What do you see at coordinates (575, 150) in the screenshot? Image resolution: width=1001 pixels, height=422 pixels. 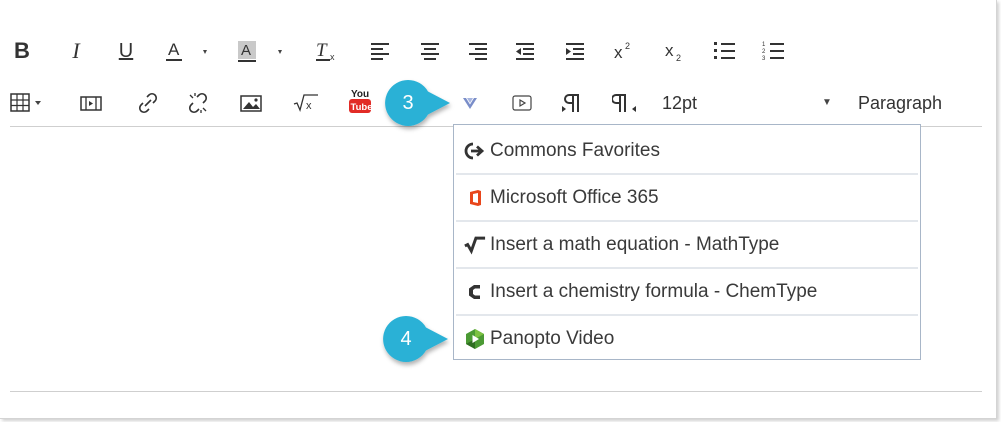 I see `menu-item-label: Commons Favorites` at bounding box center [575, 150].